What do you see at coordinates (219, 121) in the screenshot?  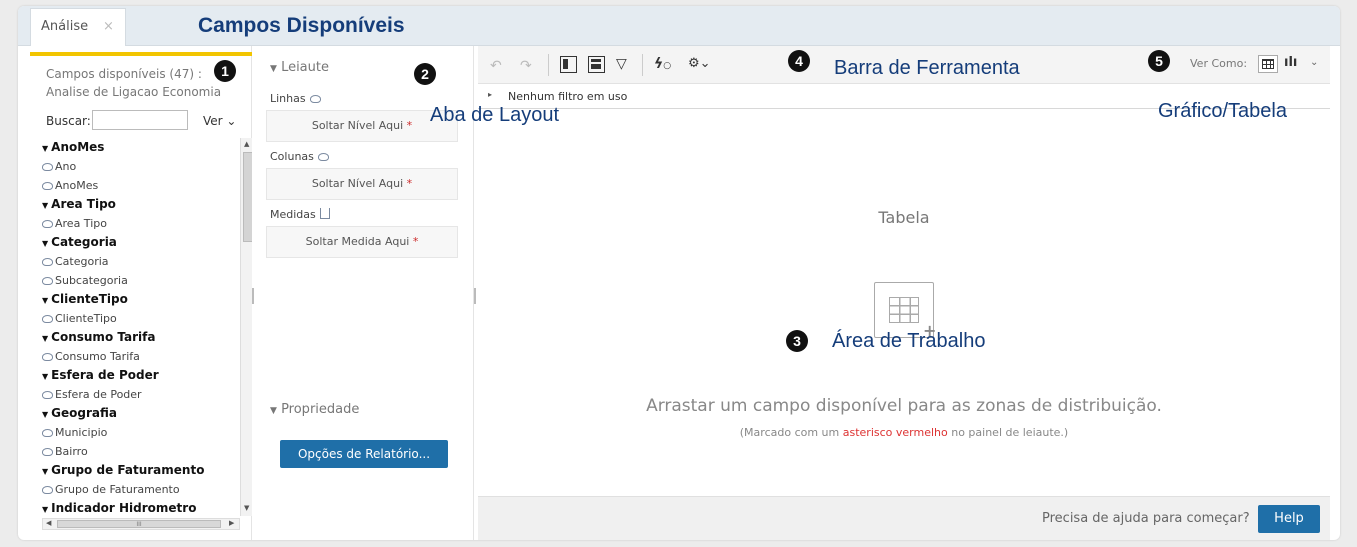 I see `view-dropdown: Ver ⌄` at bounding box center [219, 121].